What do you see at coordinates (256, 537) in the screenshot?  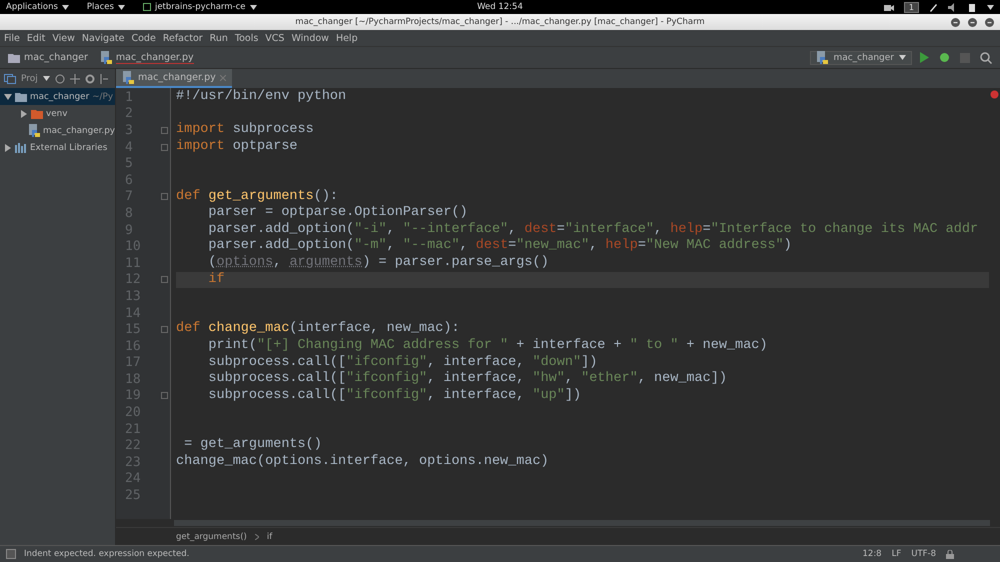 I see `chevron-icon` at bounding box center [256, 537].